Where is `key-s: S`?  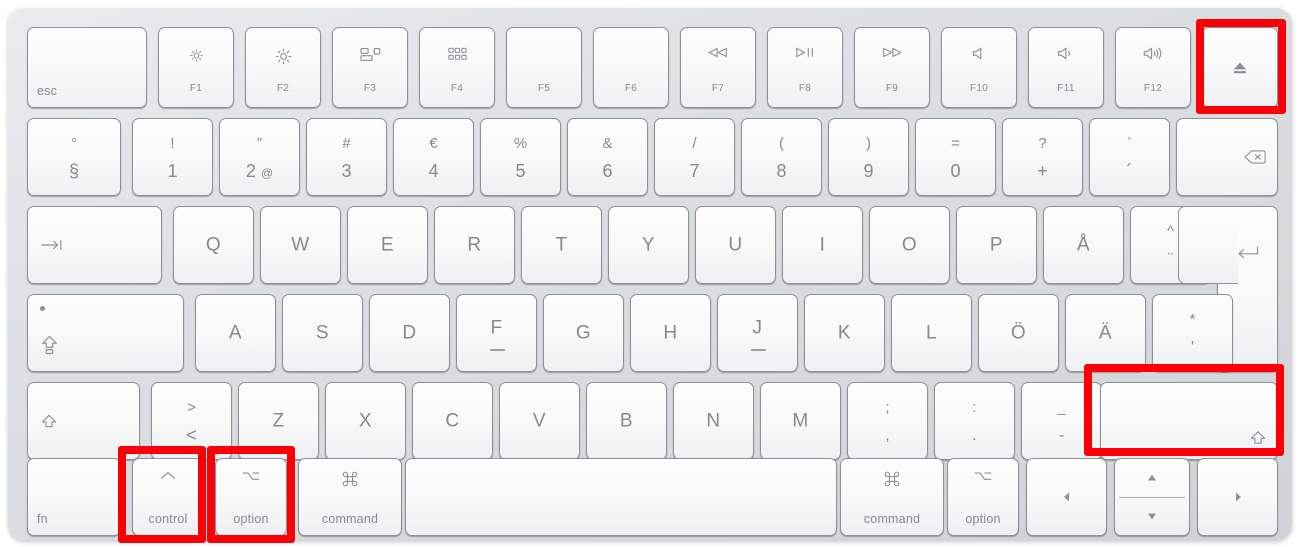
key-s: S is located at coordinates (322, 333).